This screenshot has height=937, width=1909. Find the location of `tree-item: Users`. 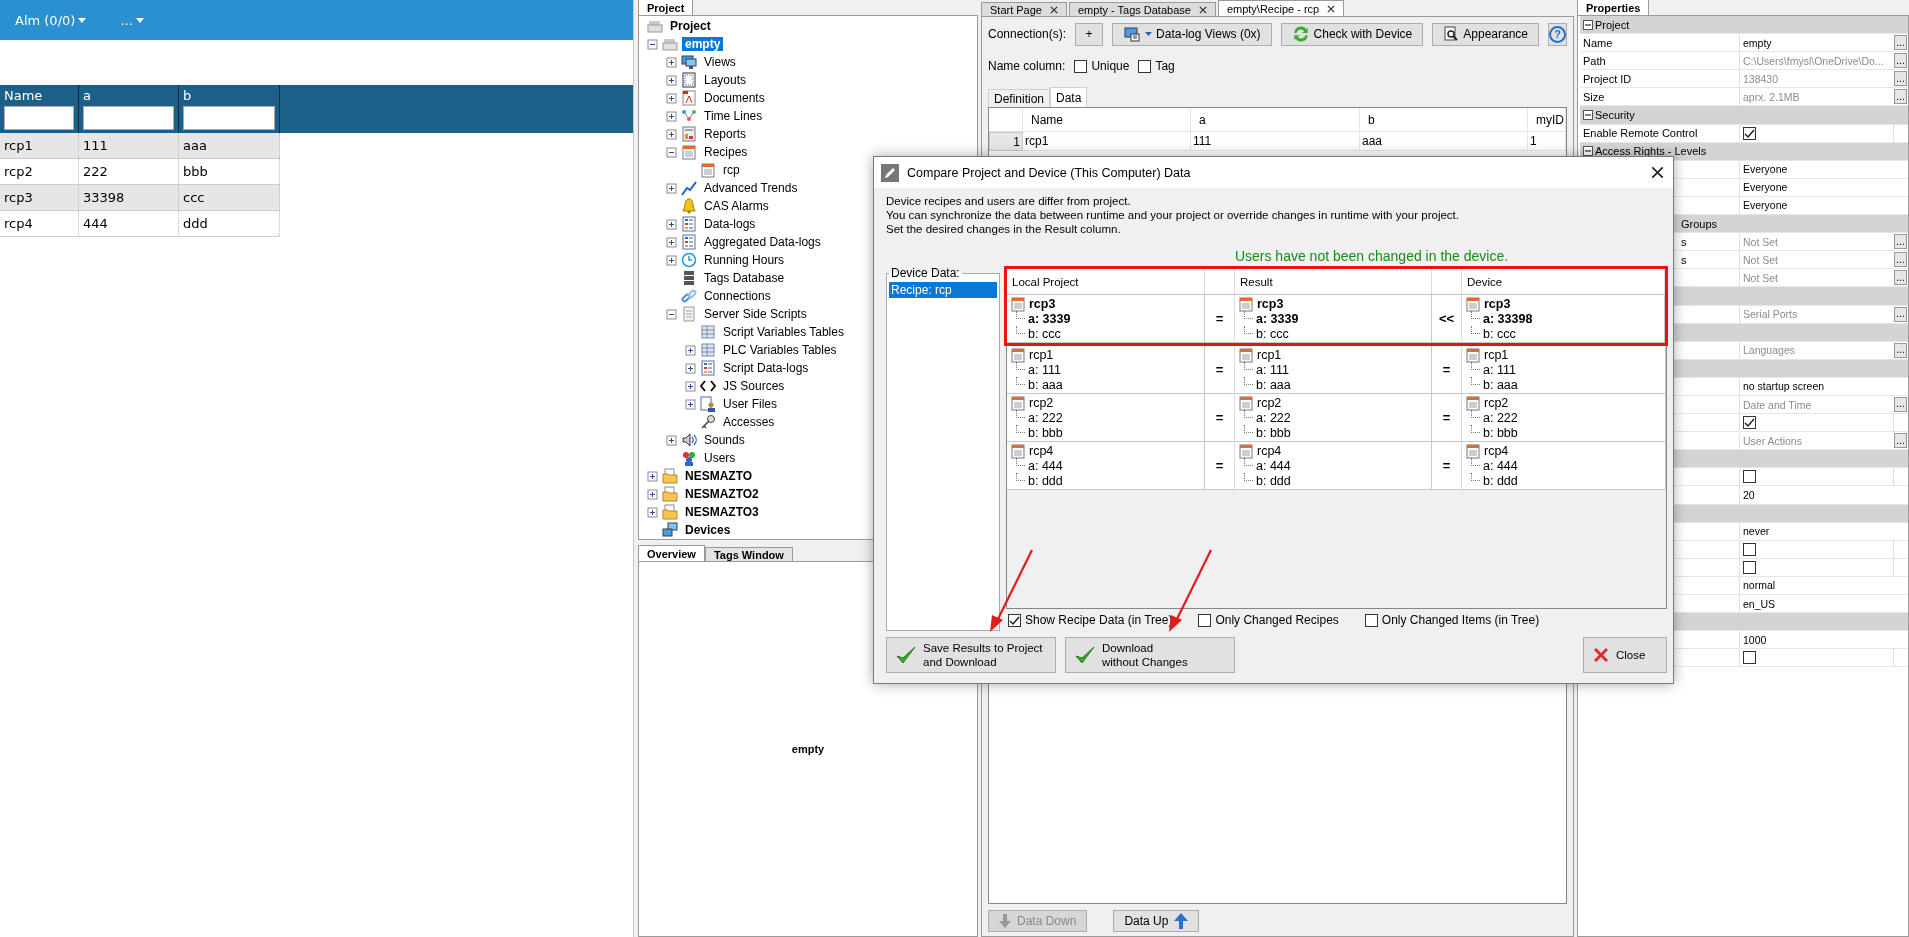

tree-item: Users is located at coordinates (720, 458).